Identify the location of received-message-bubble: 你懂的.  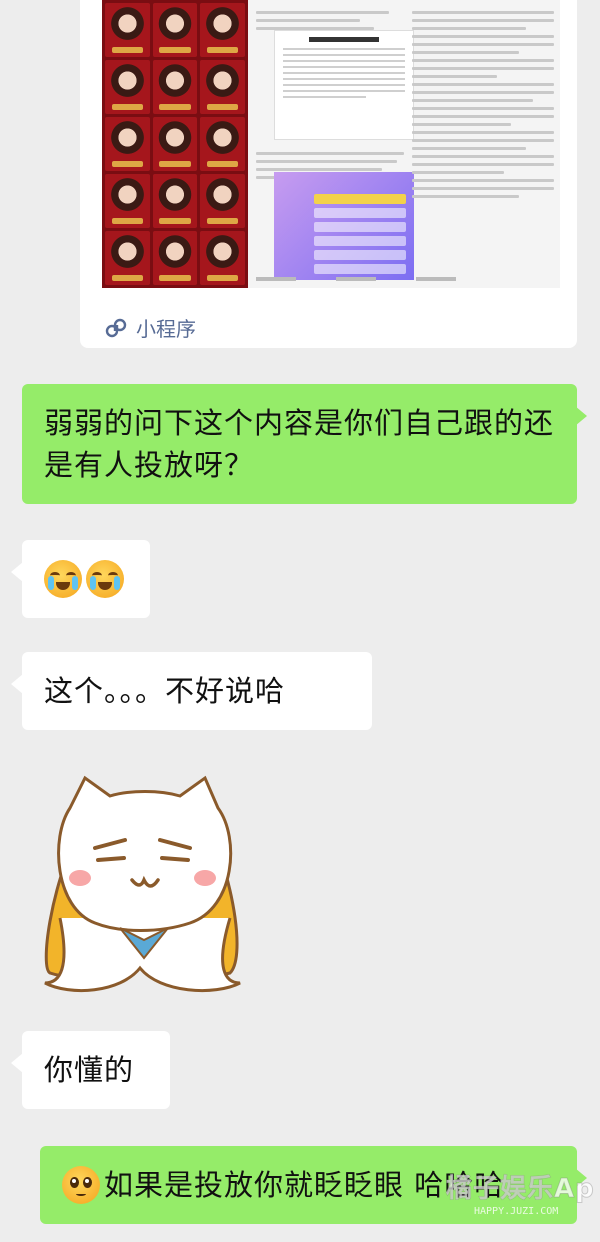
(90, 1070).